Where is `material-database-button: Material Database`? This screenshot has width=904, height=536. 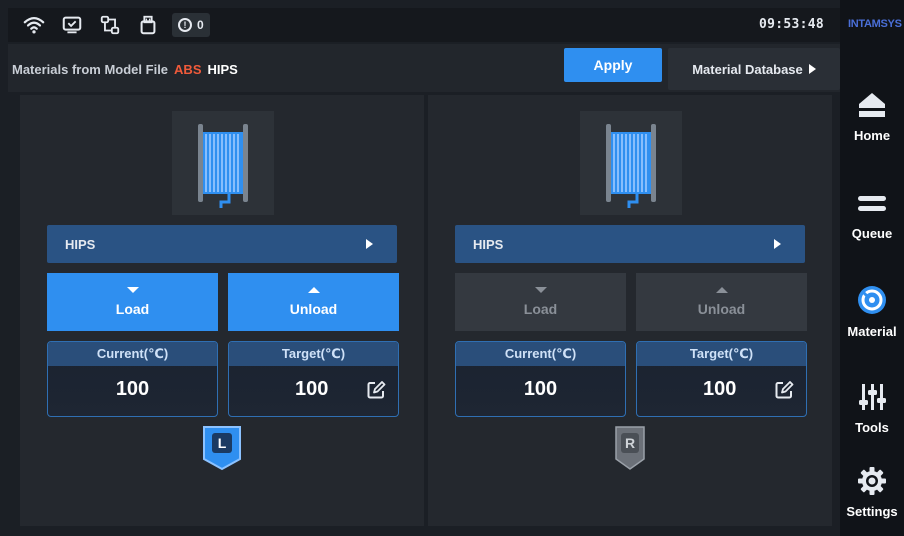
material-database-button: Material Database is located at coordinates (754, 69).